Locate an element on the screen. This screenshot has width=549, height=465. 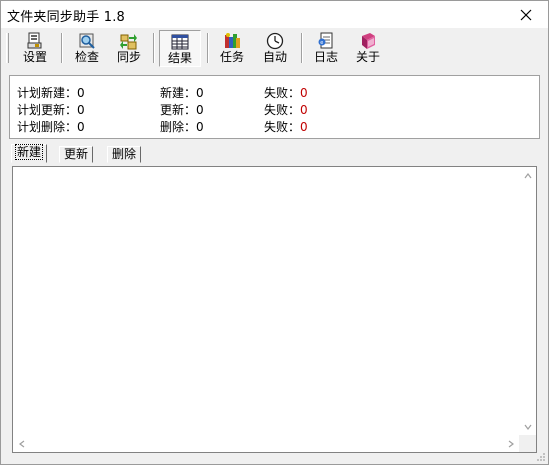
delete-label: 删除： is located at coordinates (178, 127).